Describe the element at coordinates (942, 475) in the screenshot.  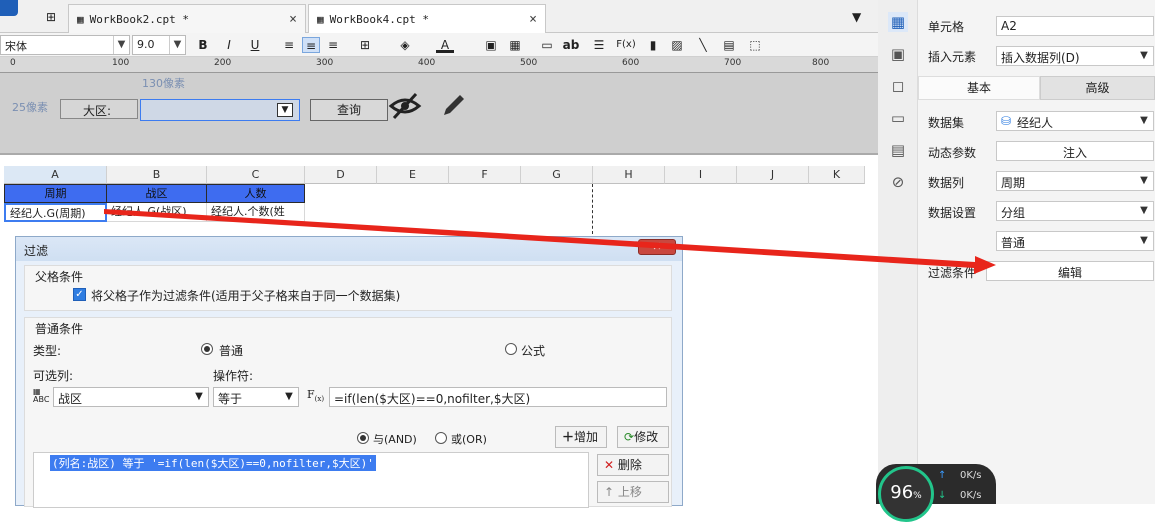
I see `upload-arrow-icon: ↑` at that location.